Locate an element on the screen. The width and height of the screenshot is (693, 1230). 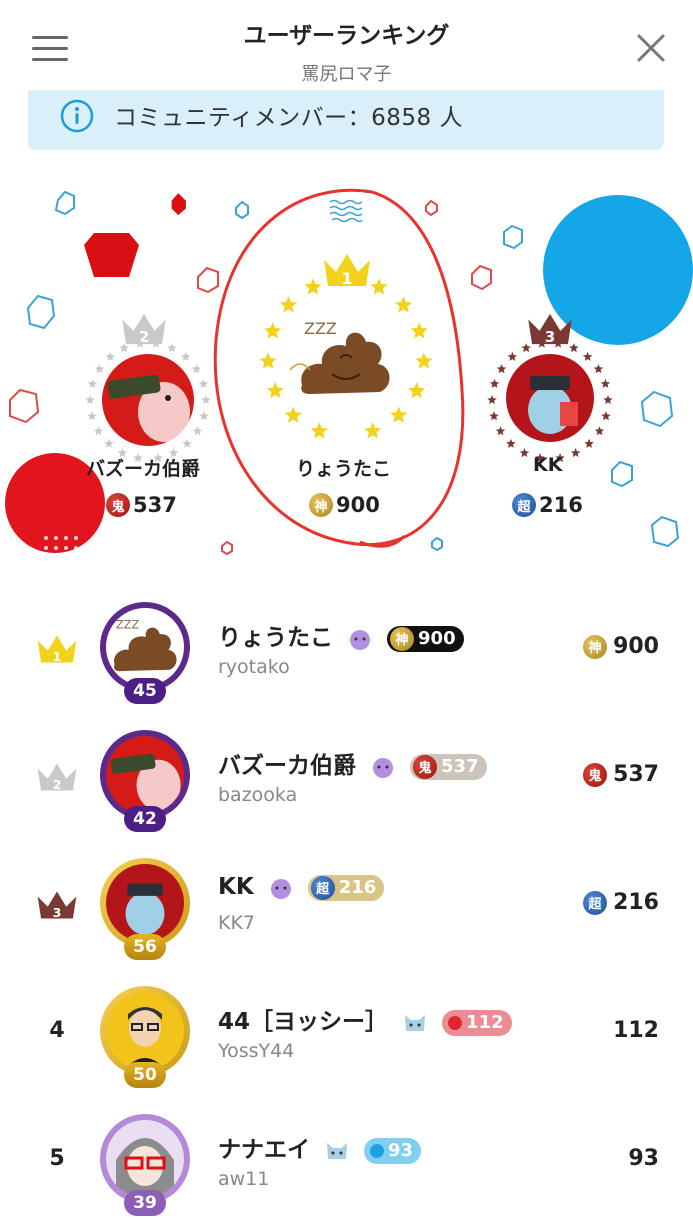
first-place-avatar: ZZZ is located at coordinates (340, 356).